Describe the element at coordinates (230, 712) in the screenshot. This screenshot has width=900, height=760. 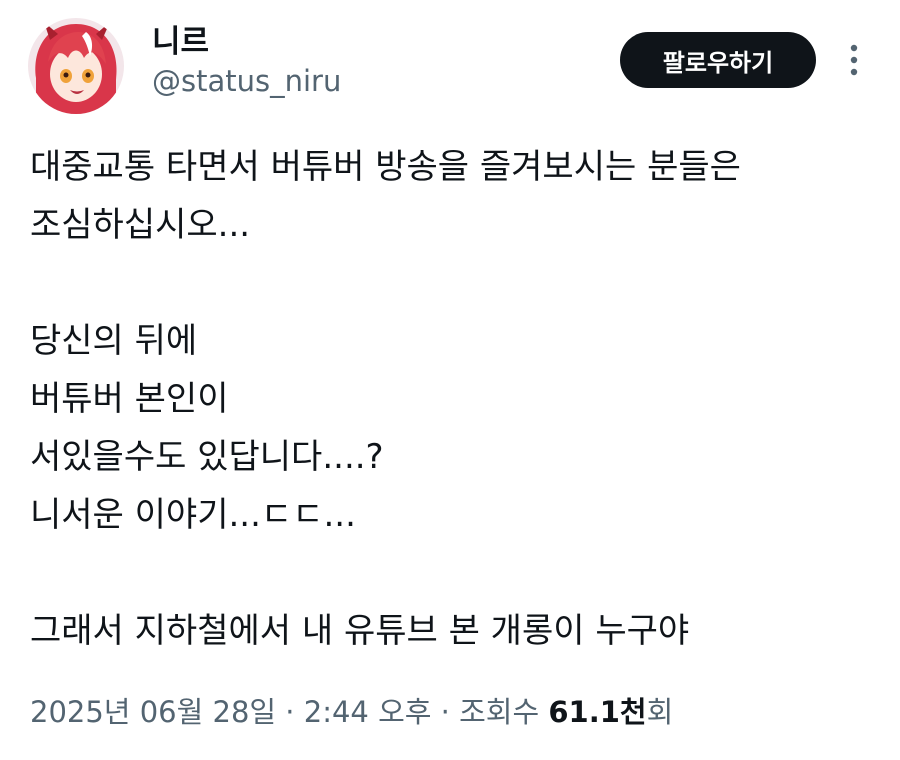
I see `timestamp-link: 2025년 06월 28일 · 2:44 오후` at that location.